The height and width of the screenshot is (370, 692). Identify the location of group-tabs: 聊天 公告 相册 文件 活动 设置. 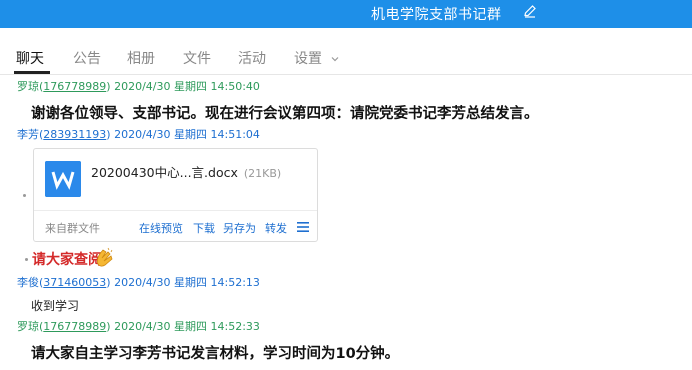
(346, 51).